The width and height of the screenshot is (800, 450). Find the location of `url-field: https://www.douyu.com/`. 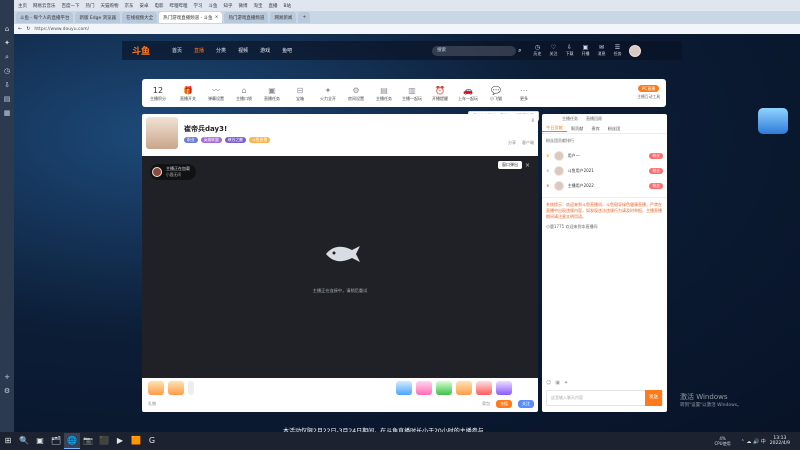

url-field: https://www.douyu.com/ is located at coordinates (61, 29).